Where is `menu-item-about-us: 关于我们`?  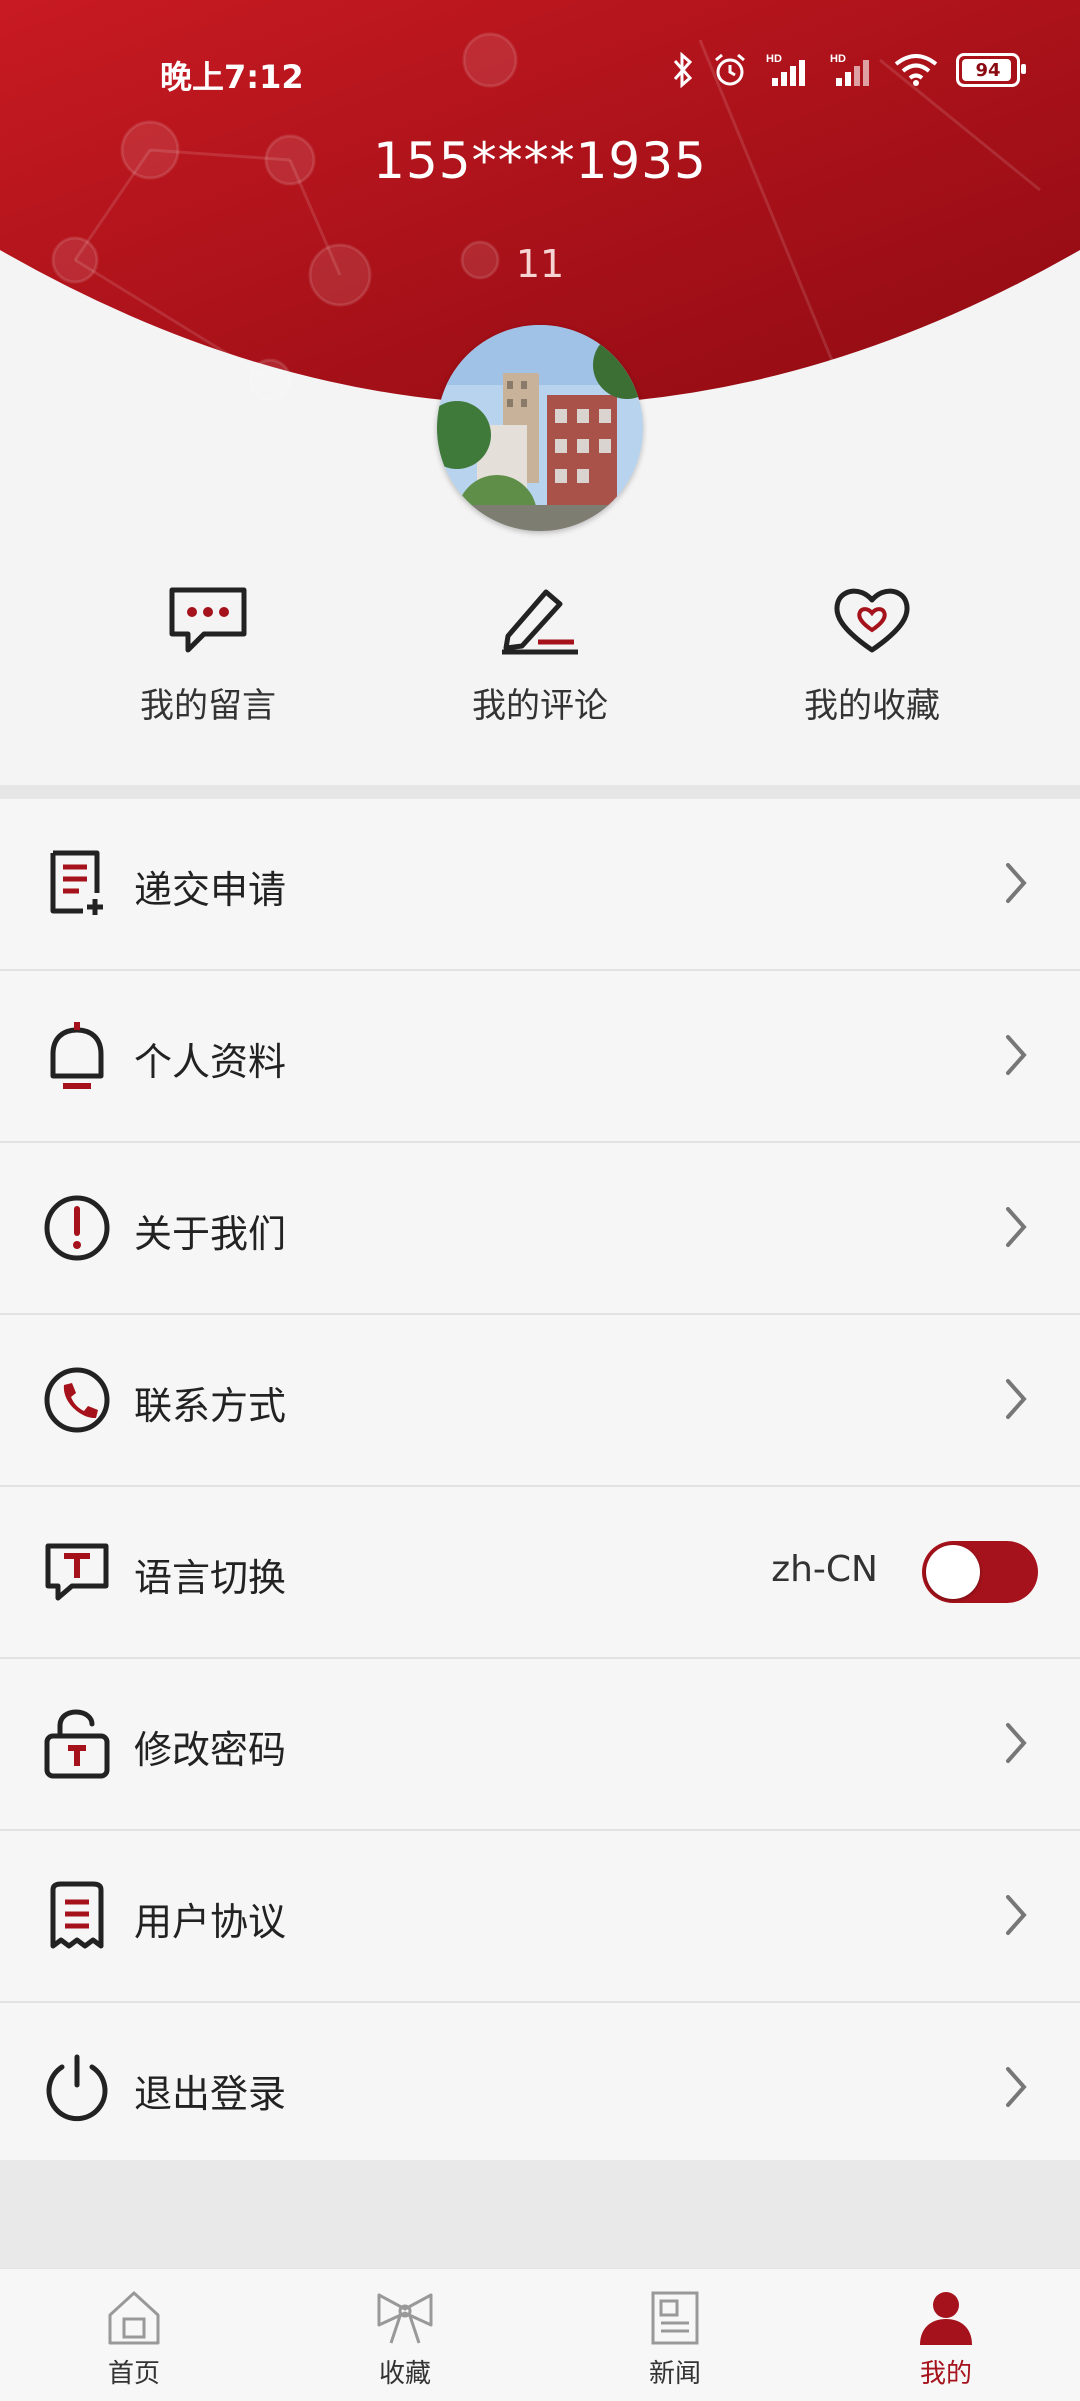
menu-item-about-us: 关于我们 is located at coordinates (540, 1229).